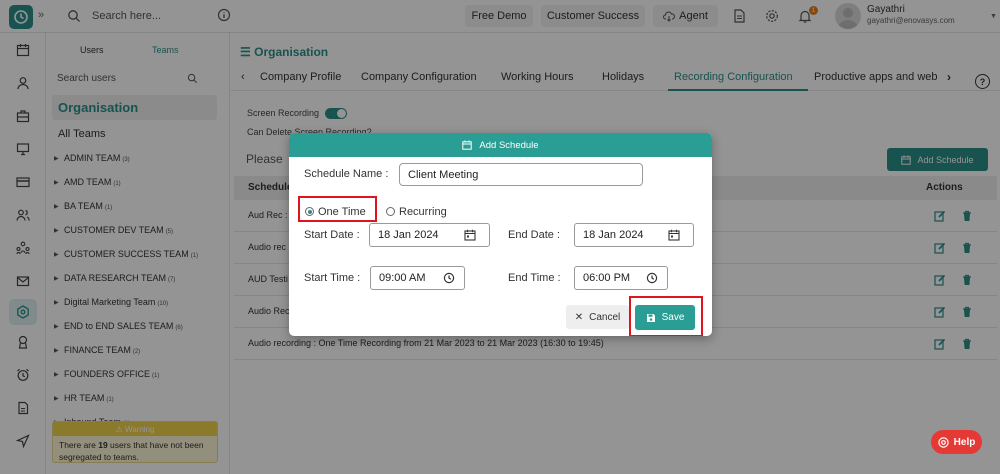 The width and height of the screenshot is (1000, 474). Describe the element at coordinates (509, 145) in the screenshot. I see `modal-title: Add Schedule` at that location.